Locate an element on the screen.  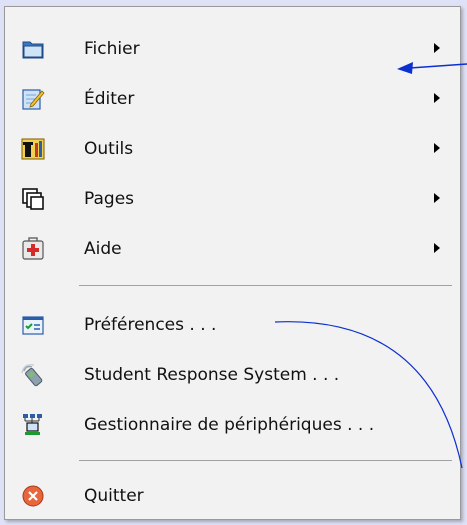
menu-item-student-response-system: Student Response System . . . is located at coordinates (232, 375).